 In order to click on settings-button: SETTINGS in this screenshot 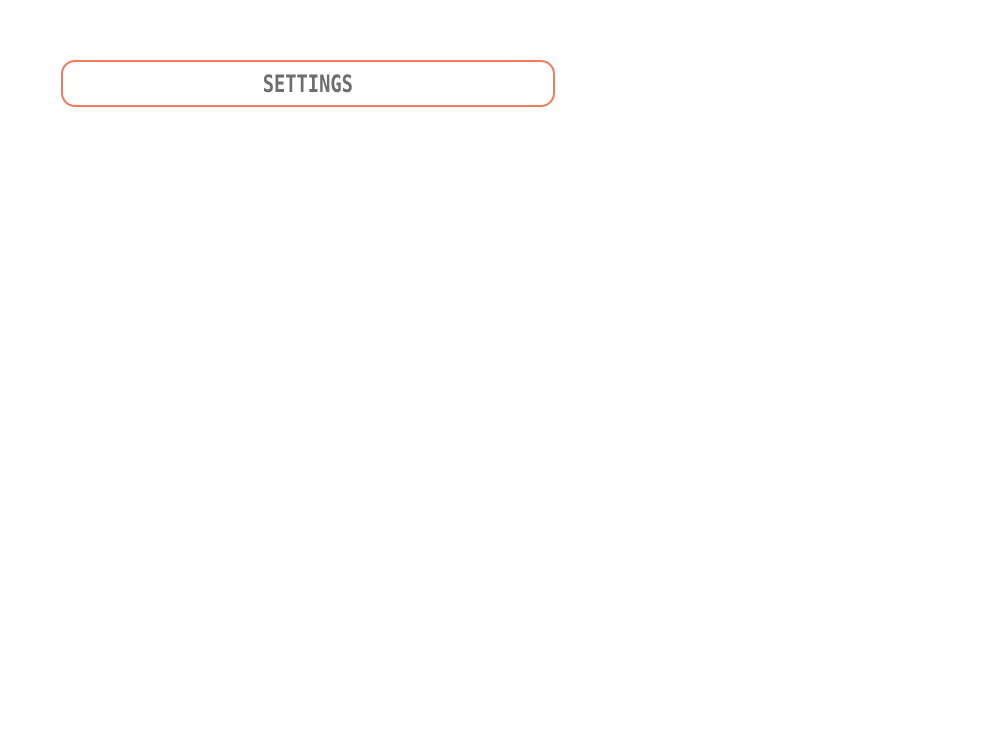, I will do `click(308, 83)`.